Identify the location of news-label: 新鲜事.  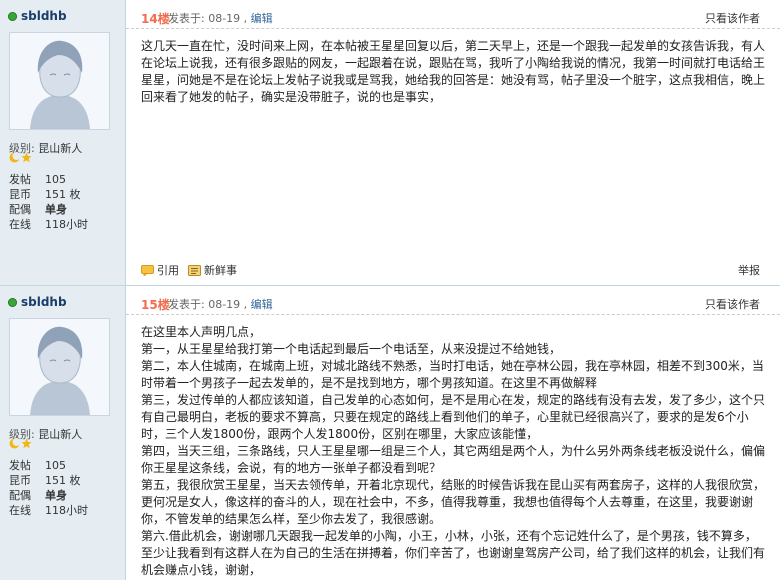
(220, 270).